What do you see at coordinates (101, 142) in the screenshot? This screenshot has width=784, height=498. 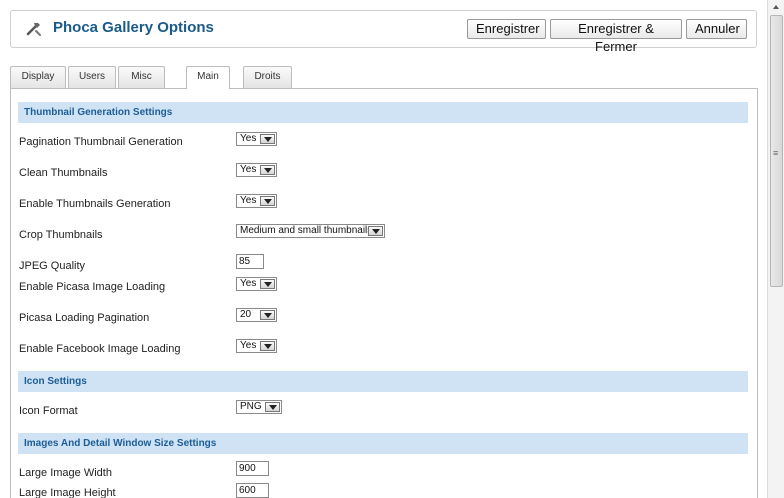 I see `pagination-thumb-label: Pagination Thumbnail Generation` at bounding box center [101, 142].